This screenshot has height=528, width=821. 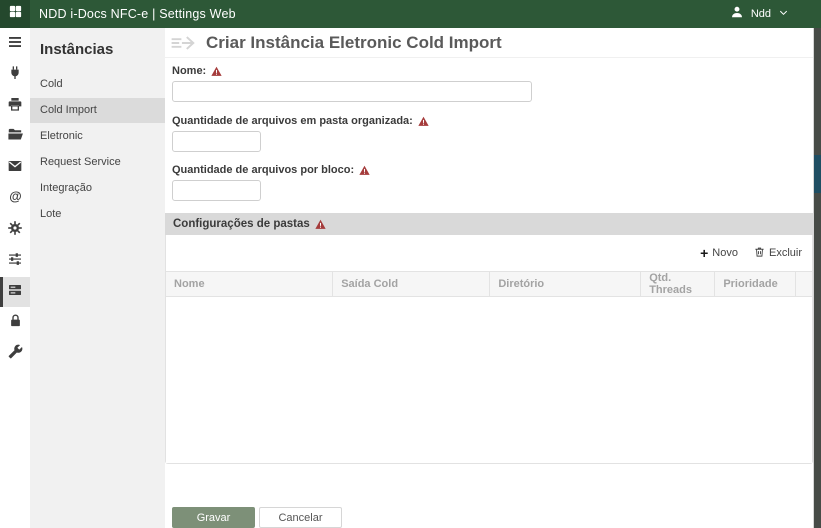 I want to click on top-bar: NDD i-Docs NFC-e | Settings Web Ndd, so click(x=410, y=14).